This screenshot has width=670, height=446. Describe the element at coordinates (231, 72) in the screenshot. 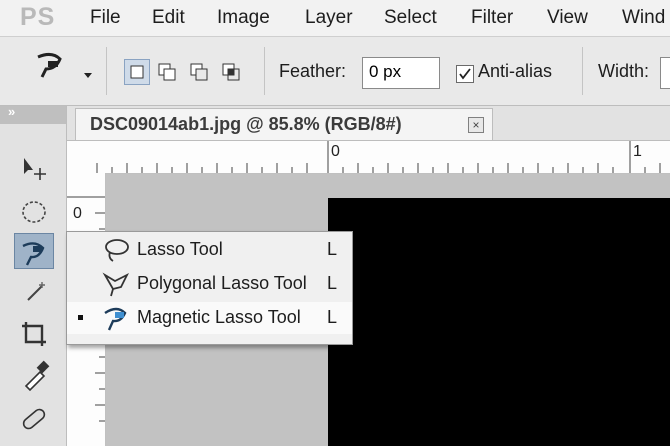

I see `intersect-selection-button` at that location.